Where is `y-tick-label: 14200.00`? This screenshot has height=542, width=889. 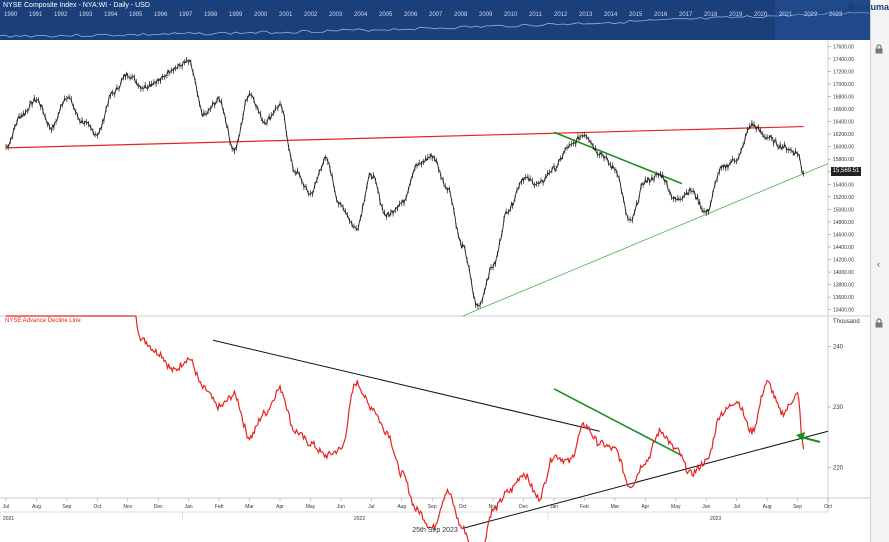 y-tick-label: 14200.00 is located at coordinates (843, 261).